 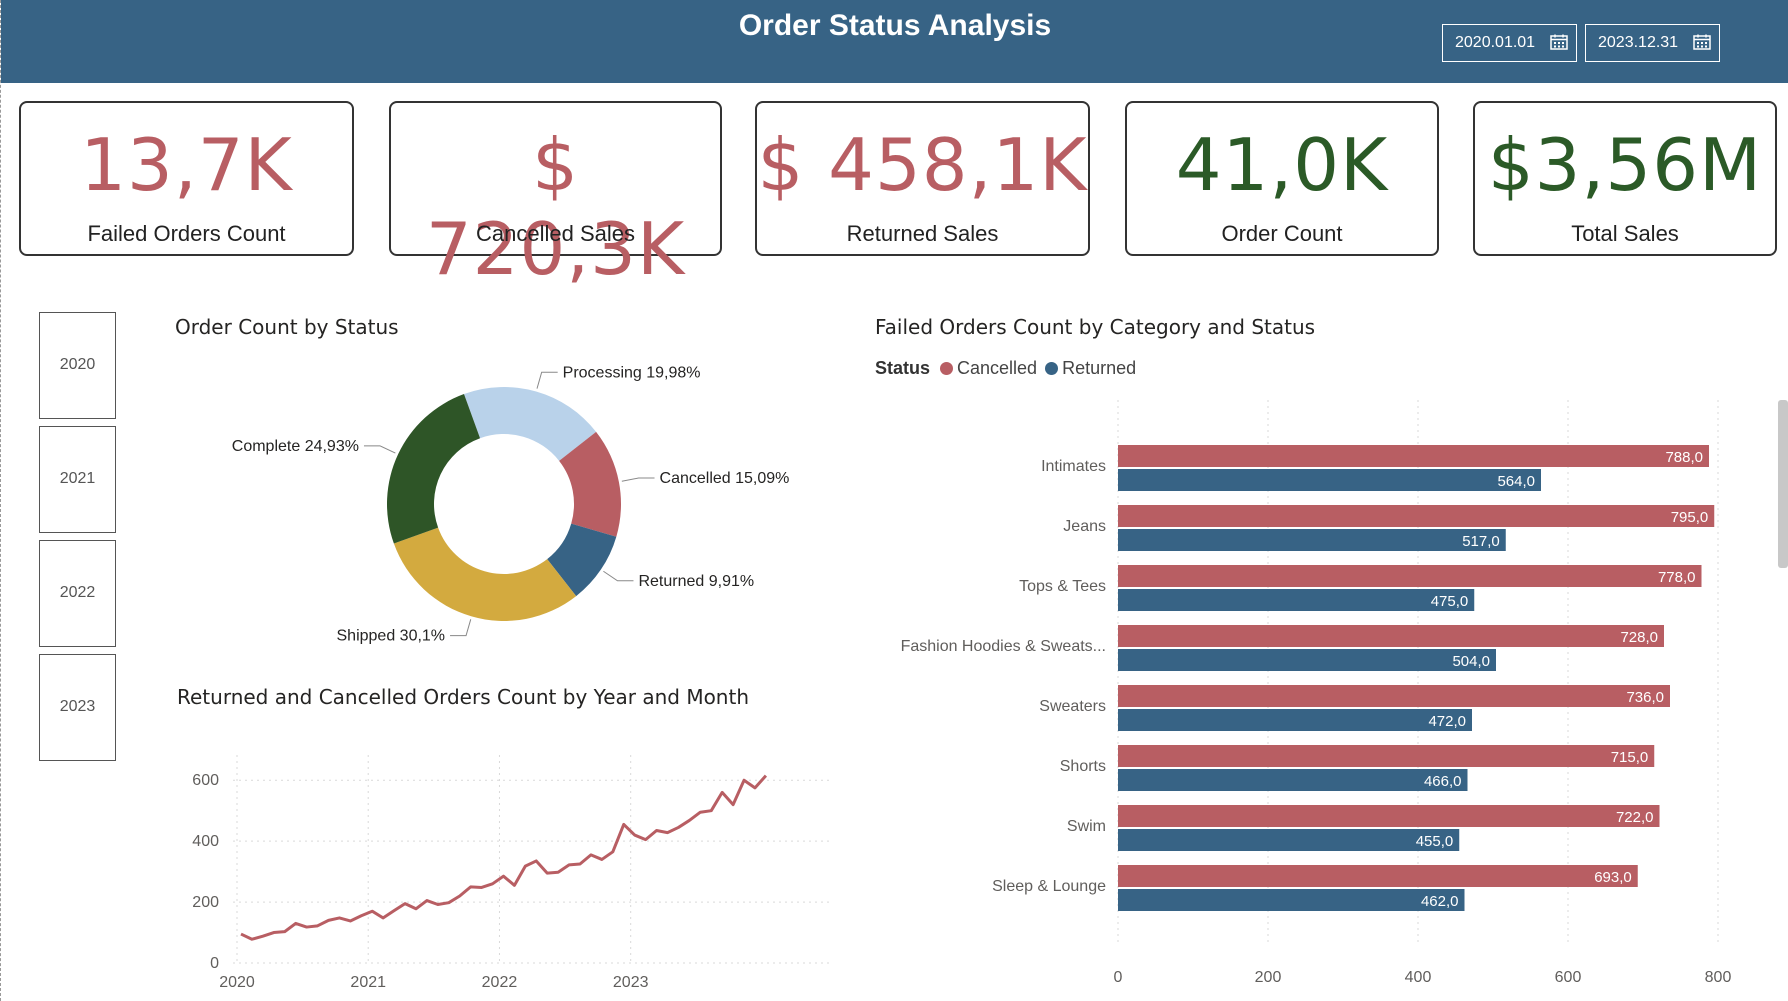 I want to click on bar-value-label: 778,0, so click(x=1677, y=577).